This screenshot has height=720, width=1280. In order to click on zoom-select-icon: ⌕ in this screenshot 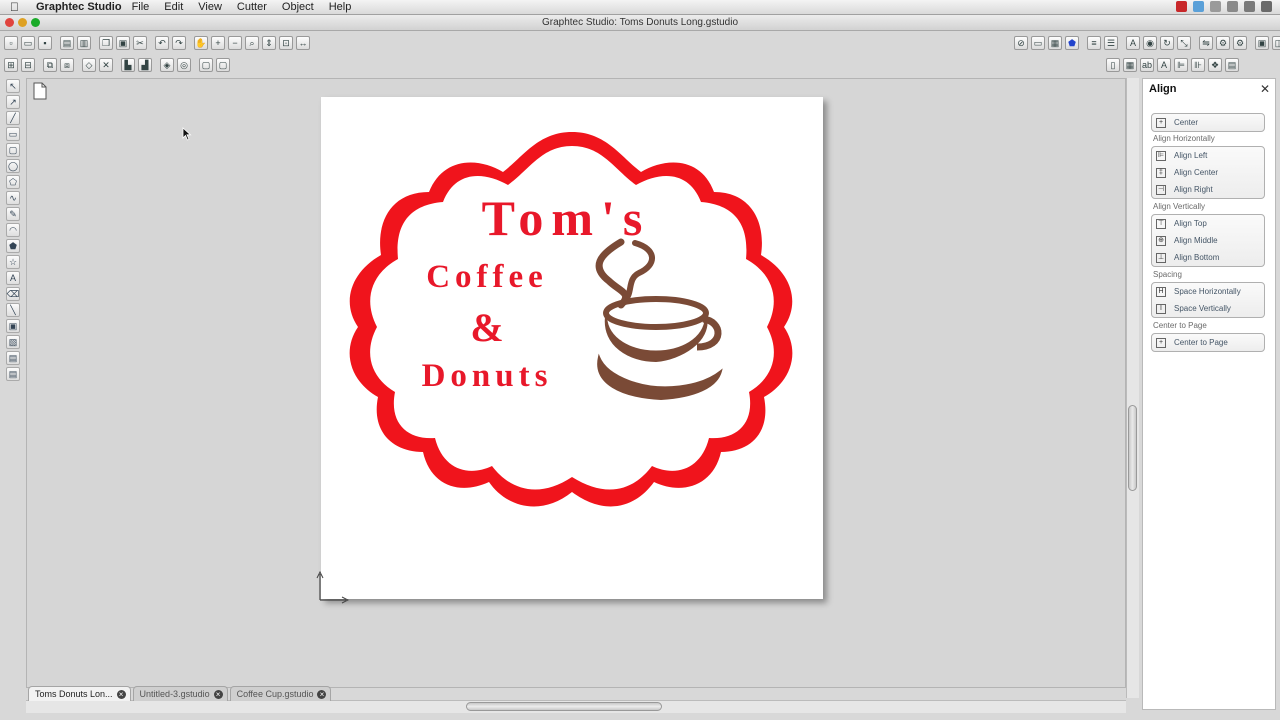, I will do `click(252, 43)`.